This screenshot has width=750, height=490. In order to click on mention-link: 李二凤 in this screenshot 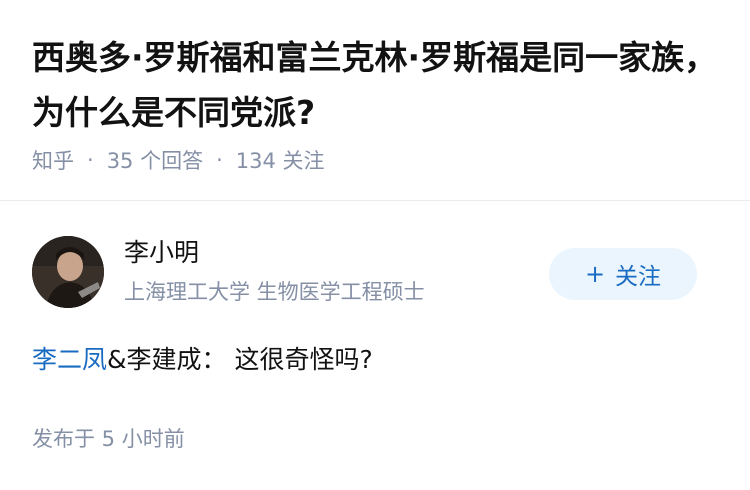, I will do `click(69, 359)`.